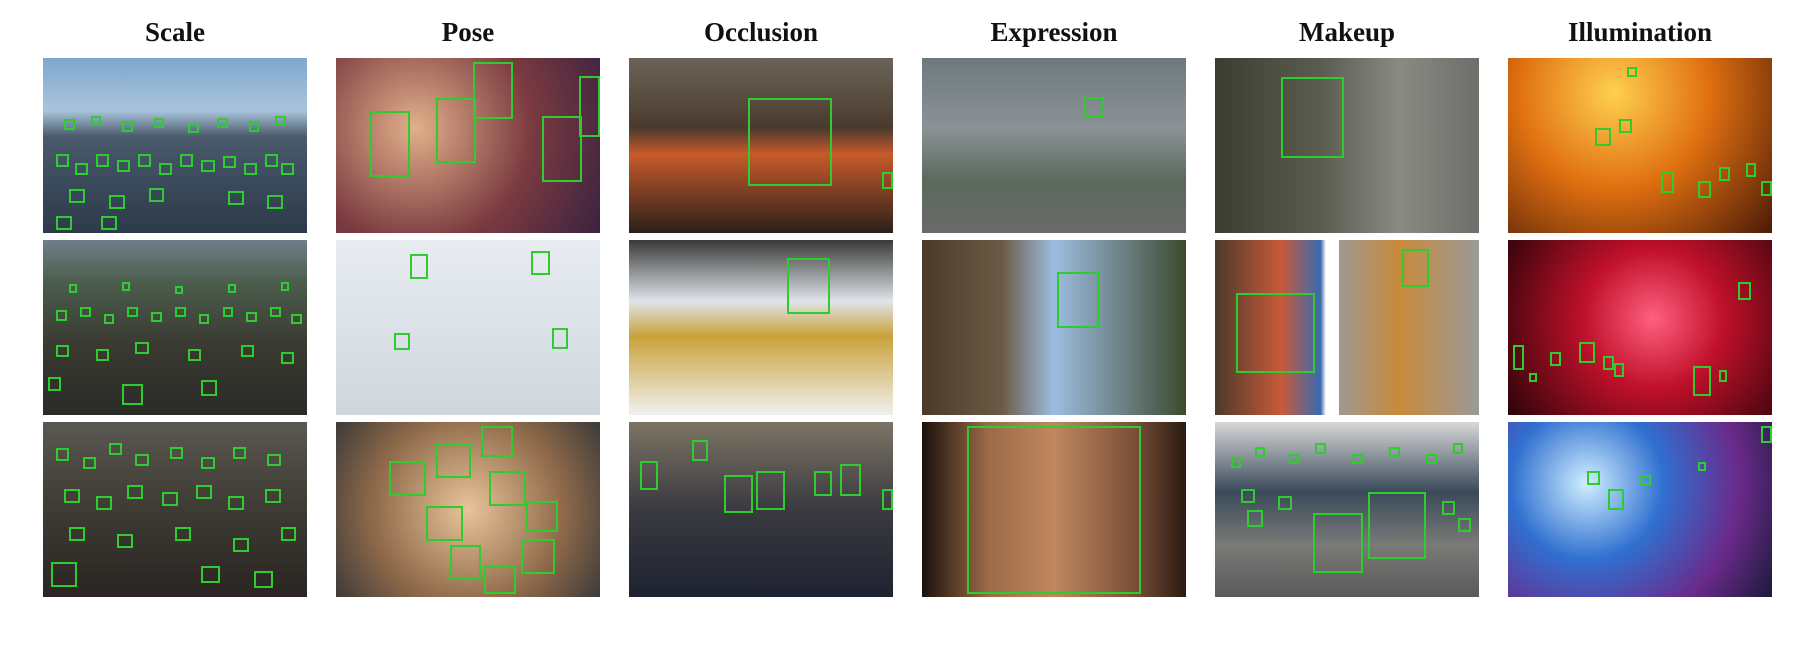 Image resolution: width=1818 pixels, height=647 pixels. I want to click on photo-divider, so click(1335, 327).